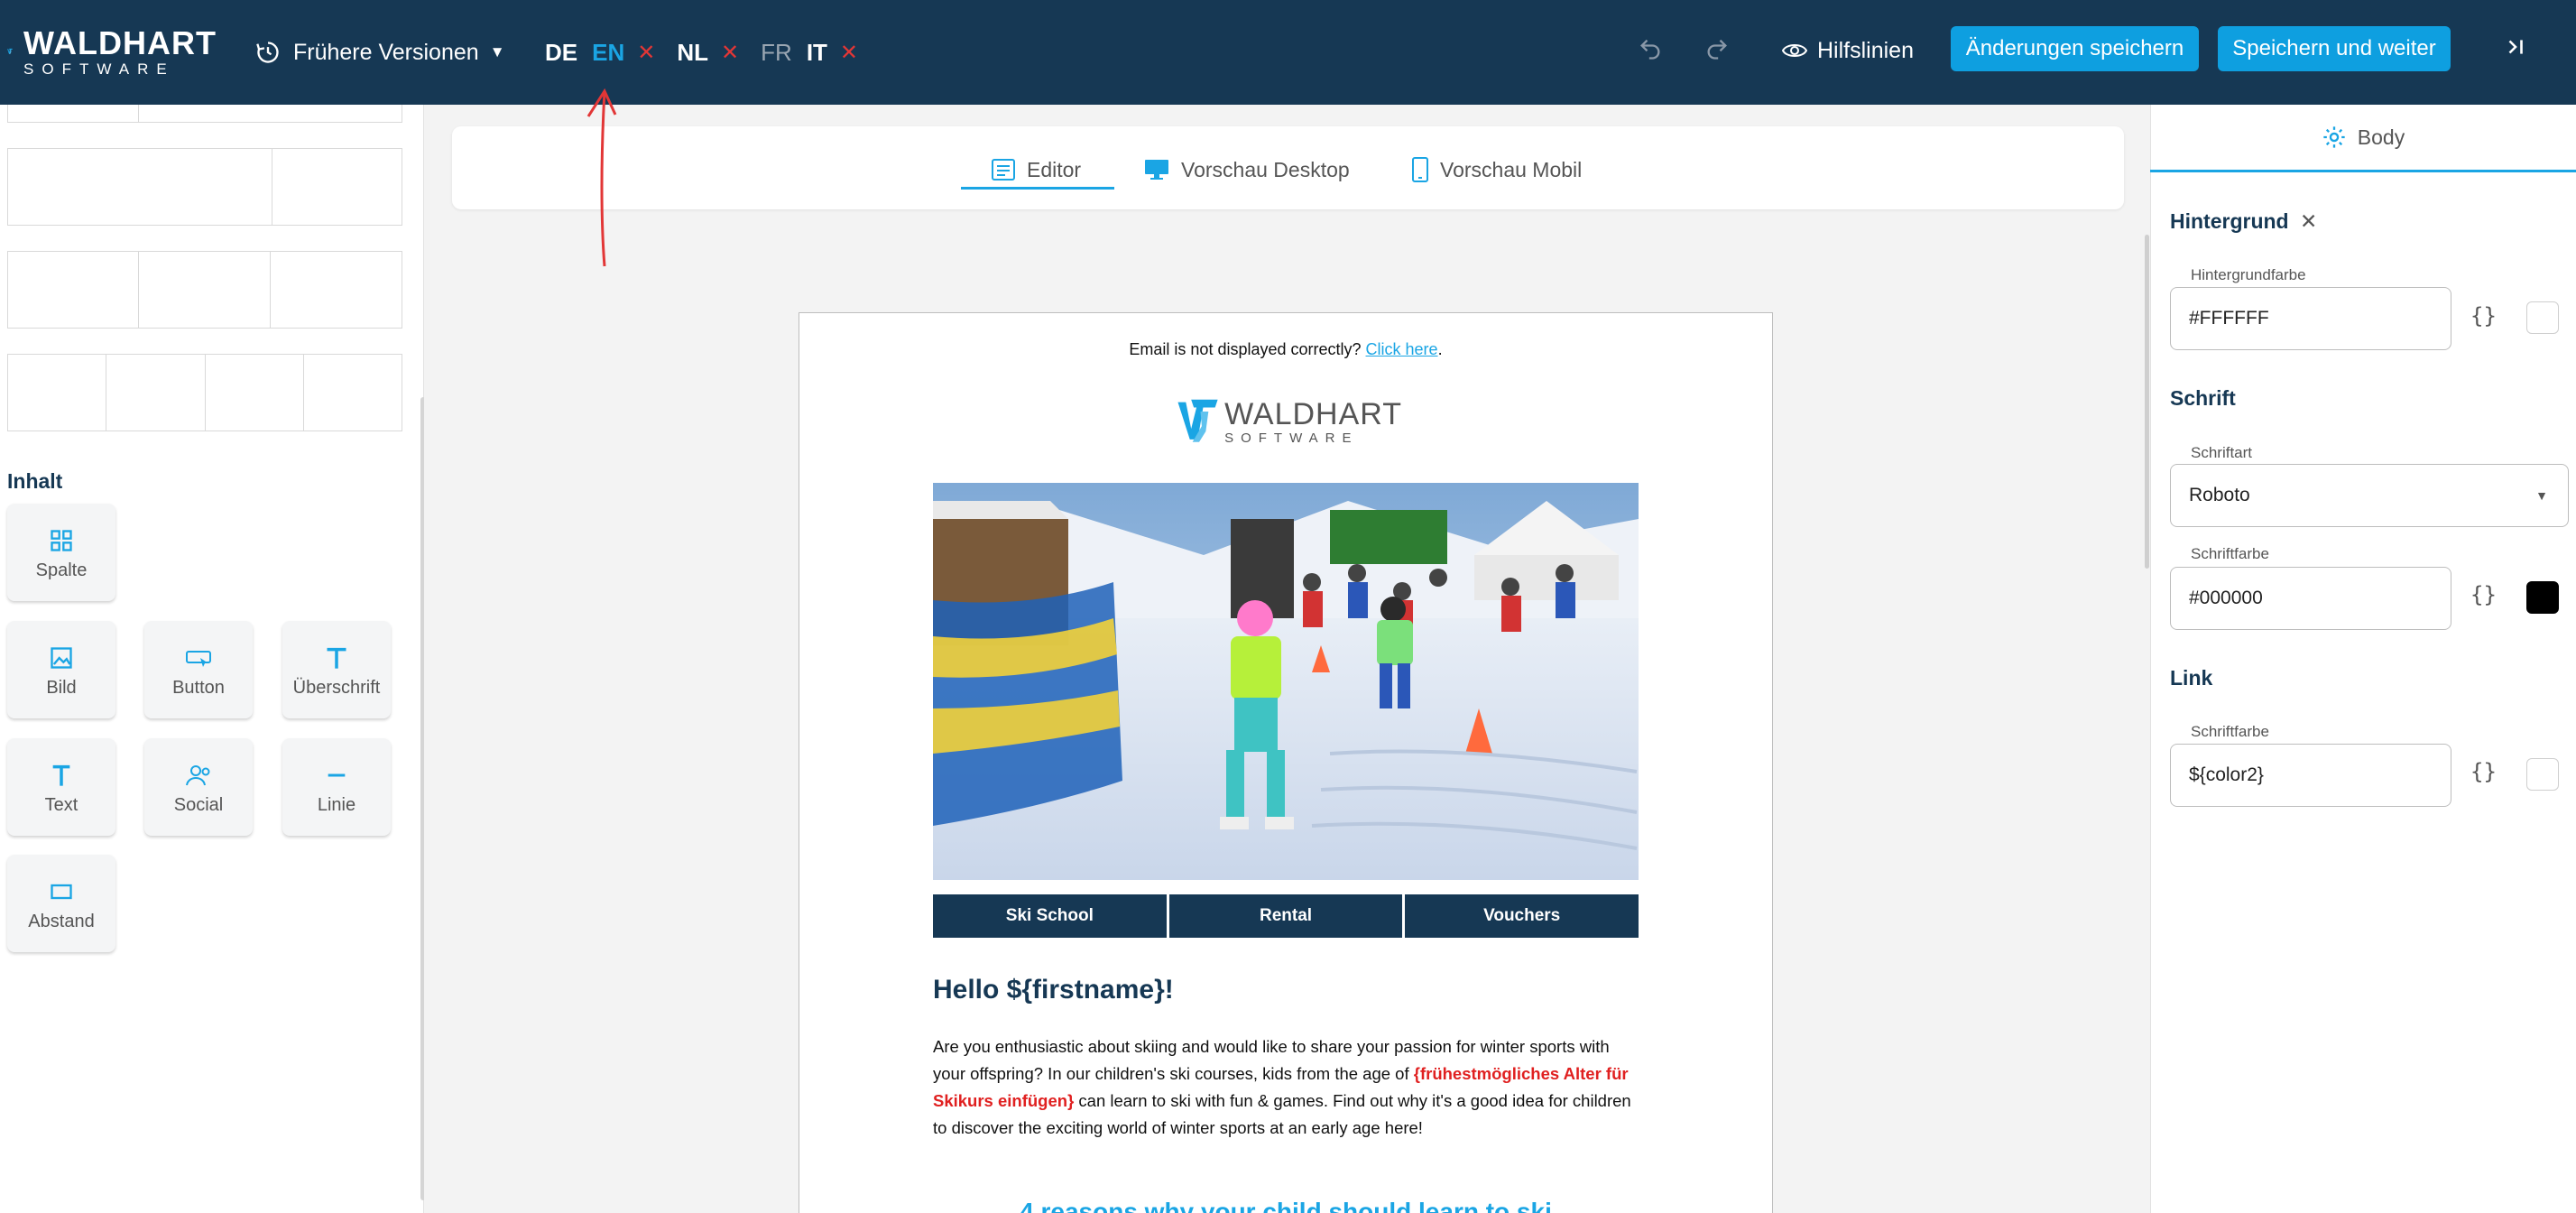 Image resolution: width=2576 pixels, height=1213 pixels. I want to click on link-color-swatch, so click(2542, 774).